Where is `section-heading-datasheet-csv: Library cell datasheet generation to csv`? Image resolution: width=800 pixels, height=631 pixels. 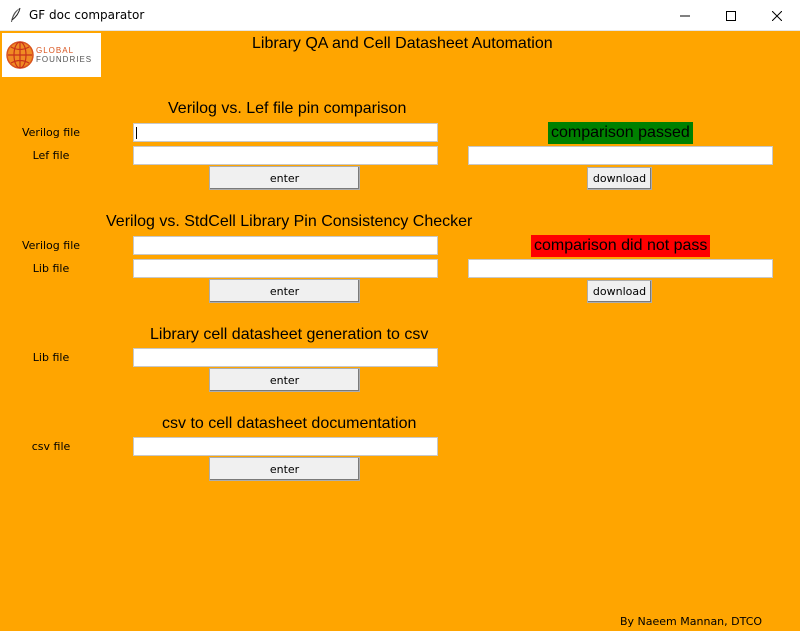 section-heading-datasheet-csv: Library cell datasheet generation to csv is located at coordinates (289, 334).